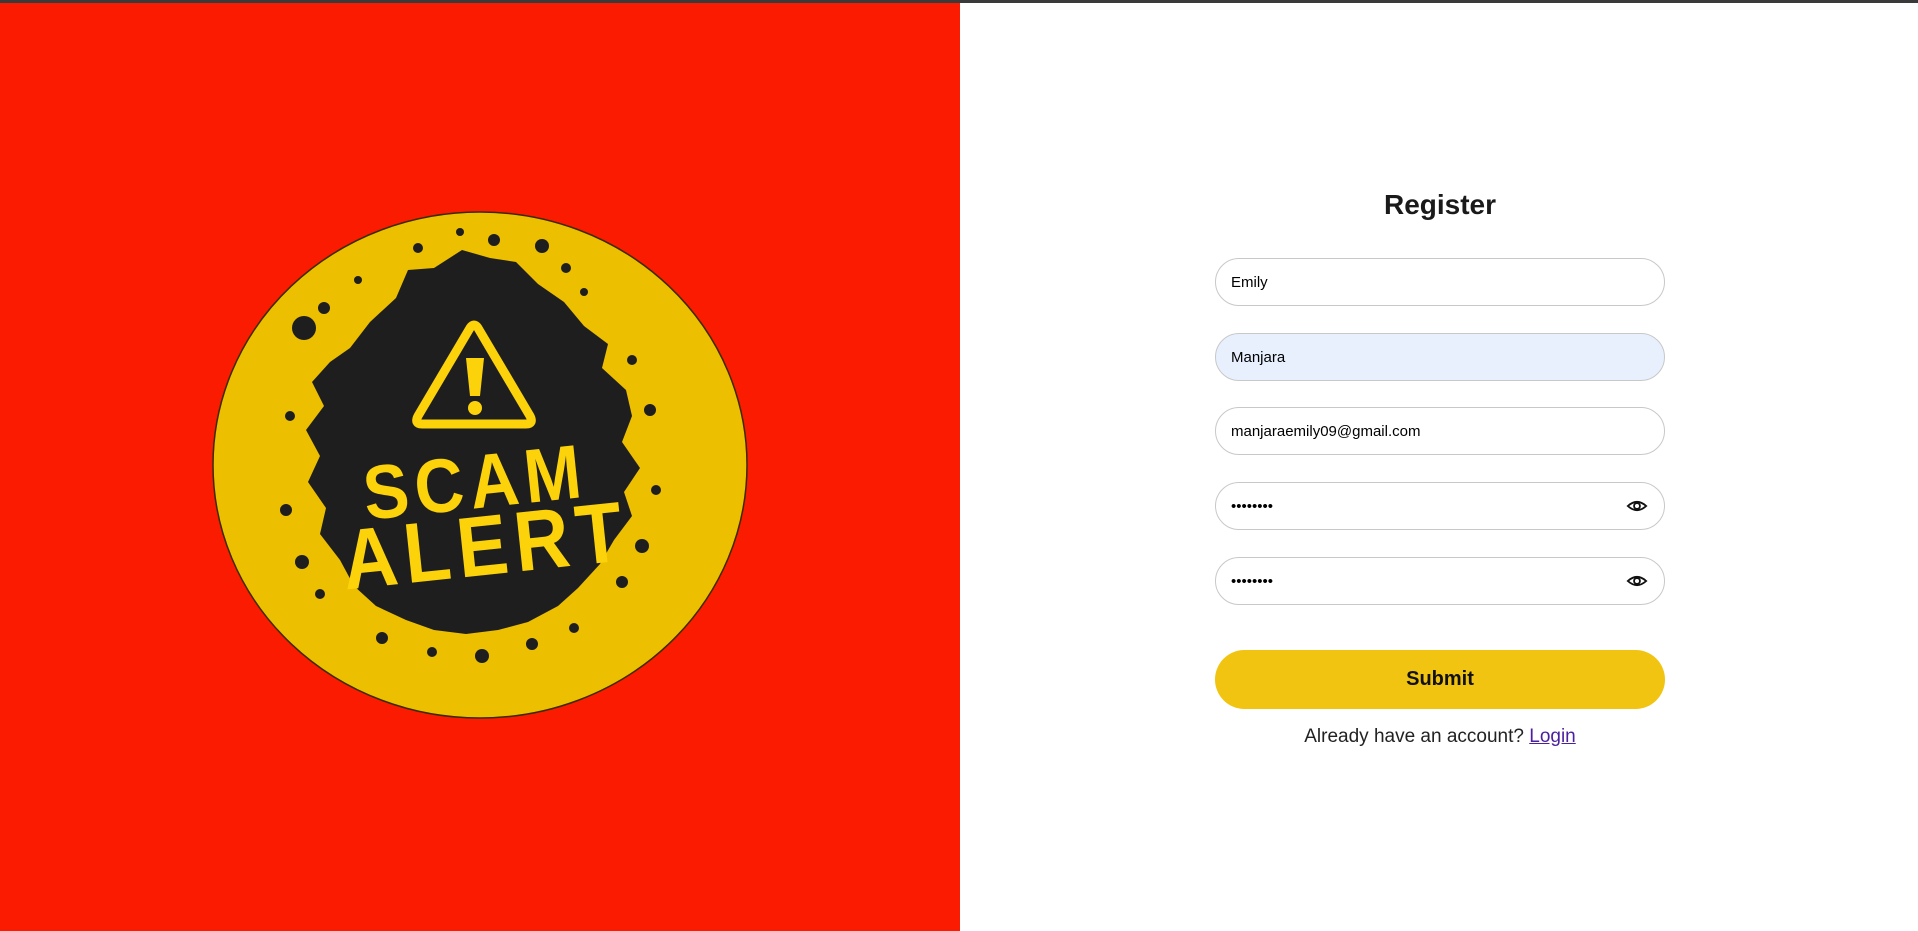  What do you see at coordinates (1431, 357) in the screenshot?
I see `last-name-input` at bounding box center [1431, 357].